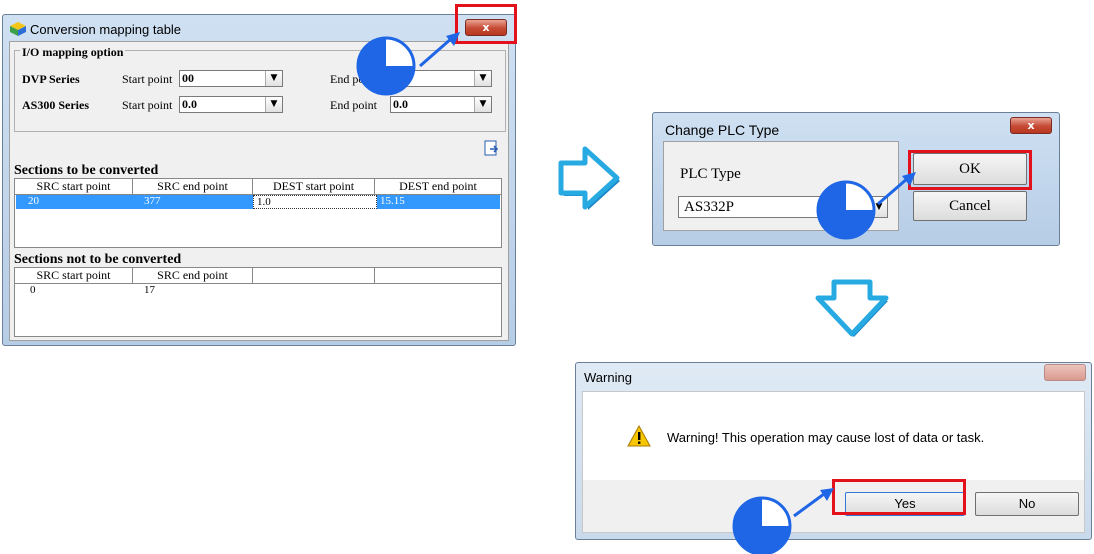  Describe the element at coordinates (783, 521) in the screenshot. I see `click-callout-yes` at that location.